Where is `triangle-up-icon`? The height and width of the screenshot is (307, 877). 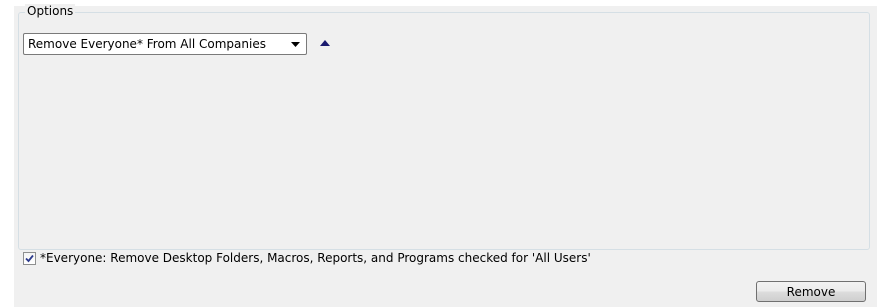 triangle-up-icon is located at coordinates (325, 43).